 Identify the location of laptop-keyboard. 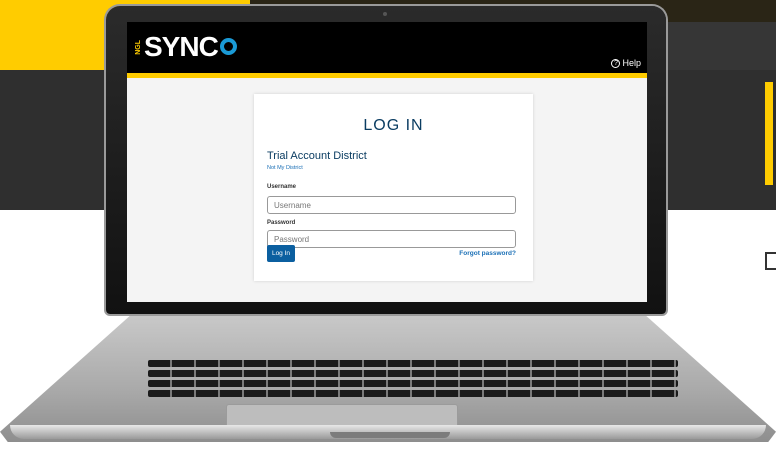
(413, 380).